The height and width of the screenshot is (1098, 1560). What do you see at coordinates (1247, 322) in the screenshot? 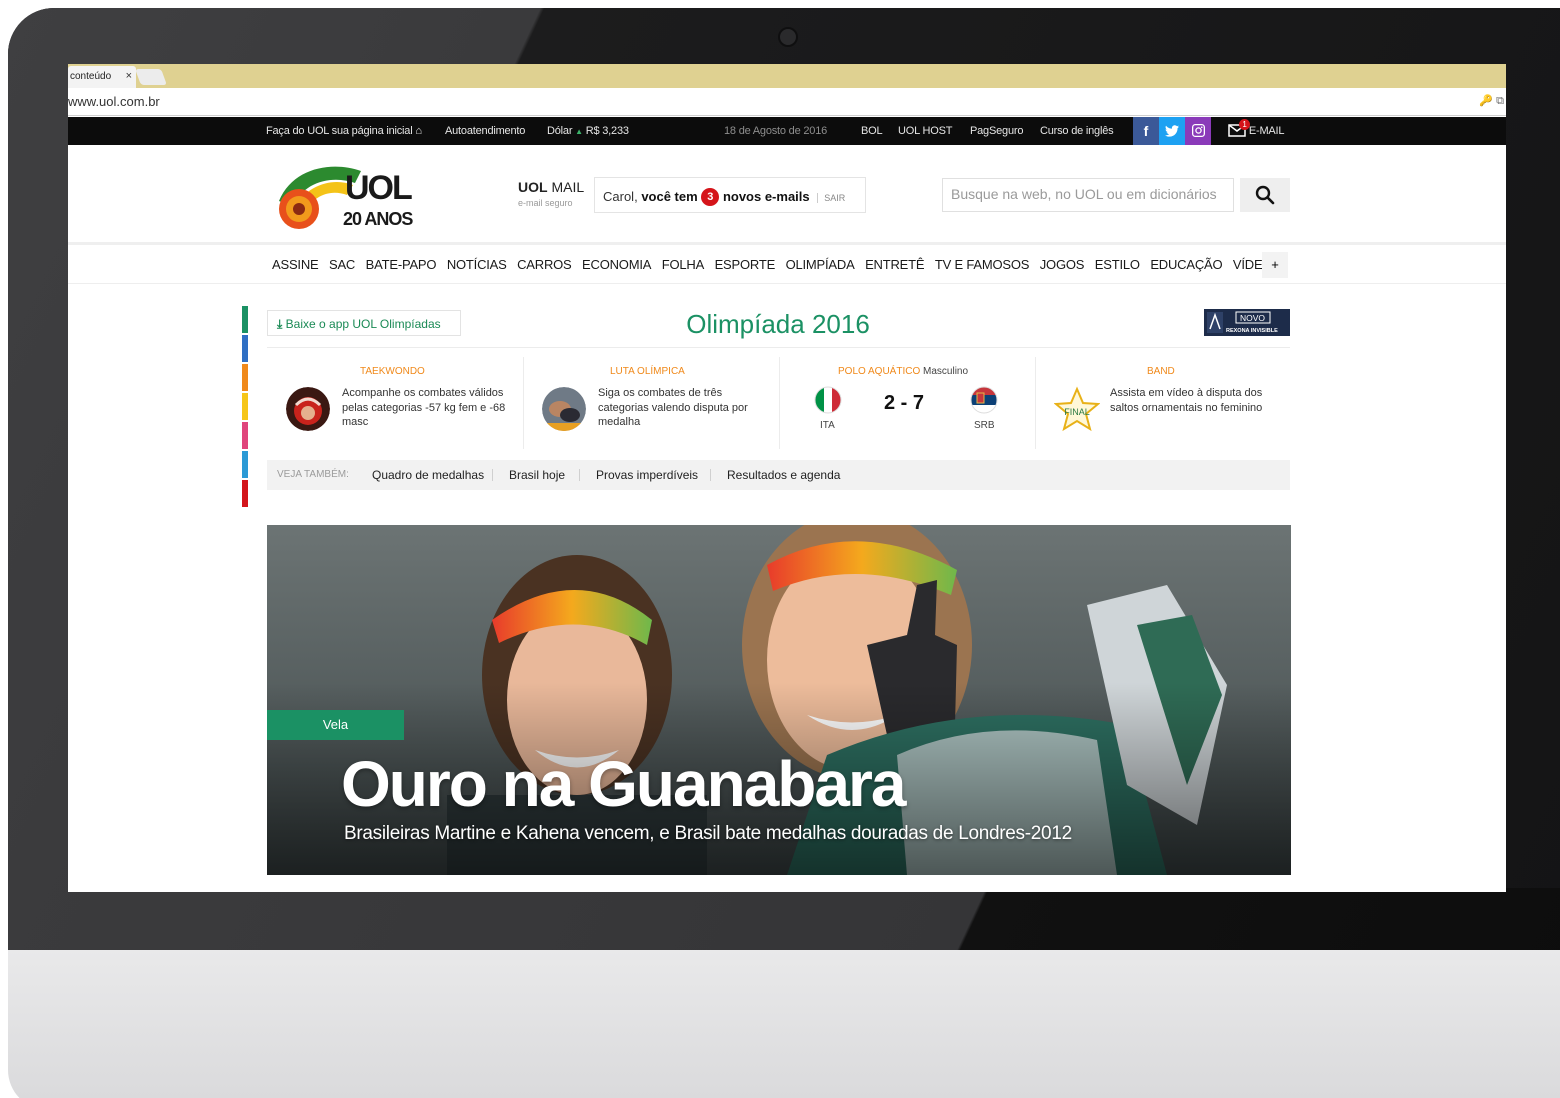
I see `sponsor-banner: NOVO REXONA INVISIBLE` at bounding box center [1247, 322].